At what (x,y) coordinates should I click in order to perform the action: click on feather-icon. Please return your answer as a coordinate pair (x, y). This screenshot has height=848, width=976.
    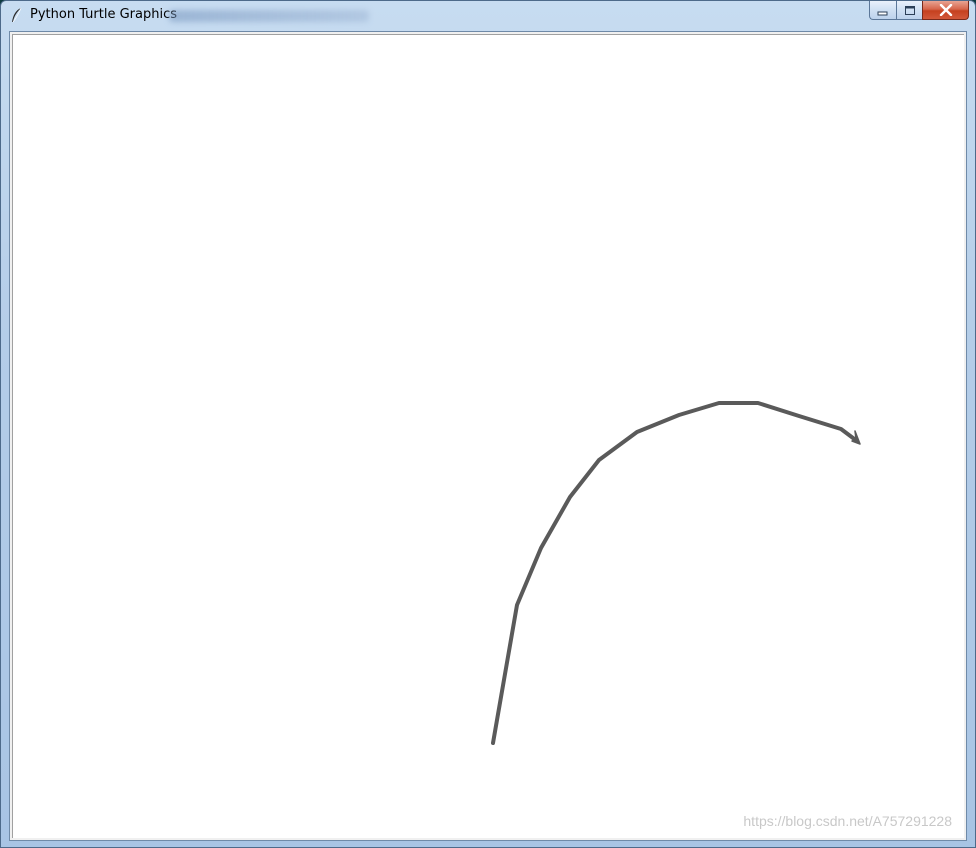
    Looking at the image, I should click on (17, 15).